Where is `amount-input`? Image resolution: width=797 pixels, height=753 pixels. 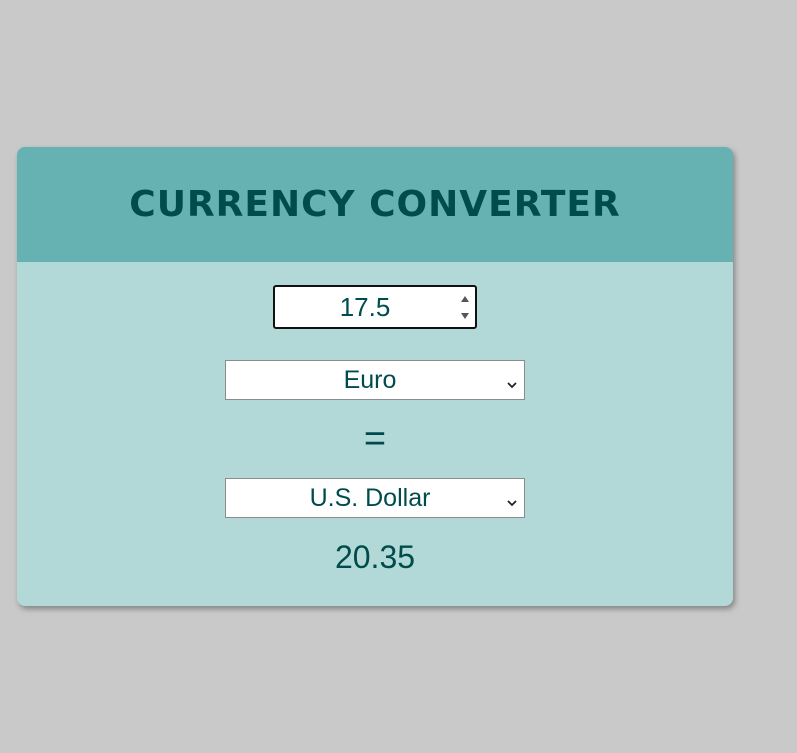 amount-input is located at coordinates (365, 307).